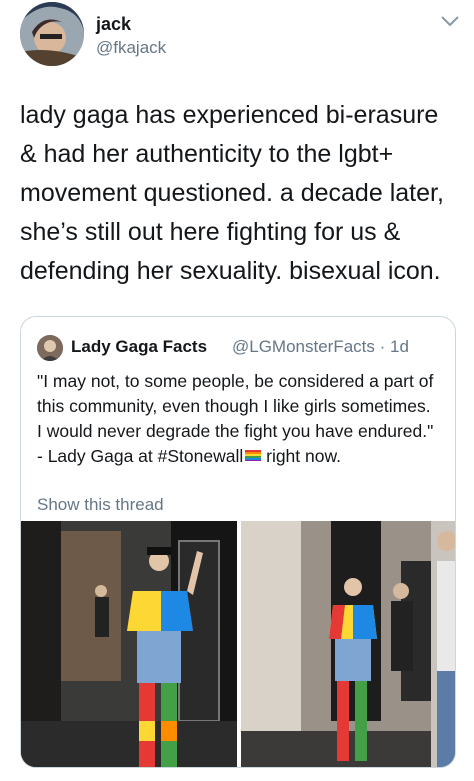 Image resolution: width=474 pixels, height=781 pixels. Describe the element at coordinates (50, 348) in the screenshot. I see `quoted-avatar` at that location.